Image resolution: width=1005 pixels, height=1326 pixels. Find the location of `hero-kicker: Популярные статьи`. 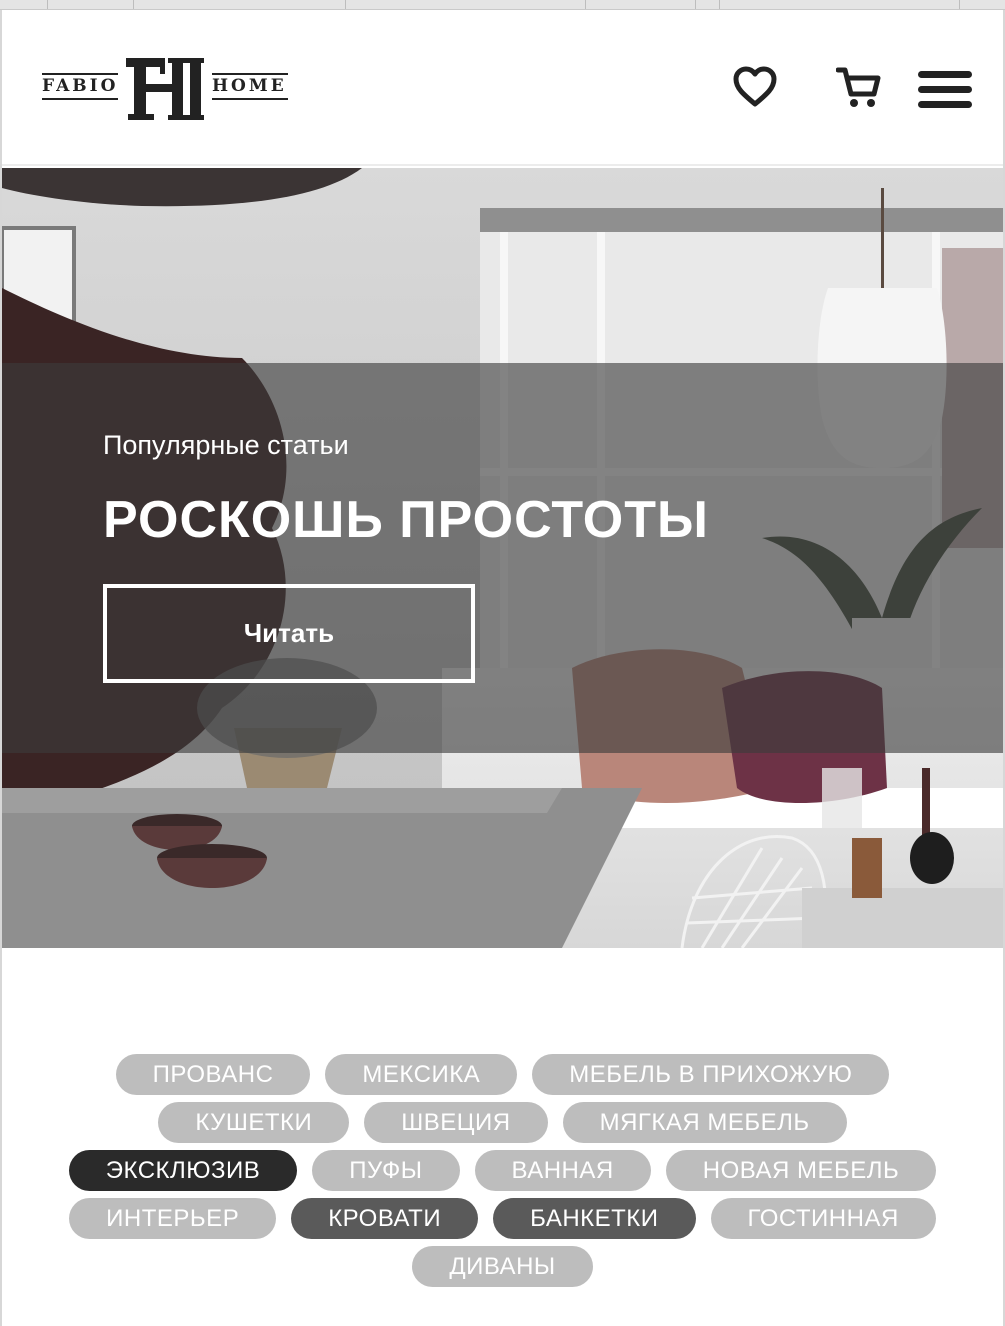

hero-kicker: Популярные статьи is located at coordinates (226, 445).